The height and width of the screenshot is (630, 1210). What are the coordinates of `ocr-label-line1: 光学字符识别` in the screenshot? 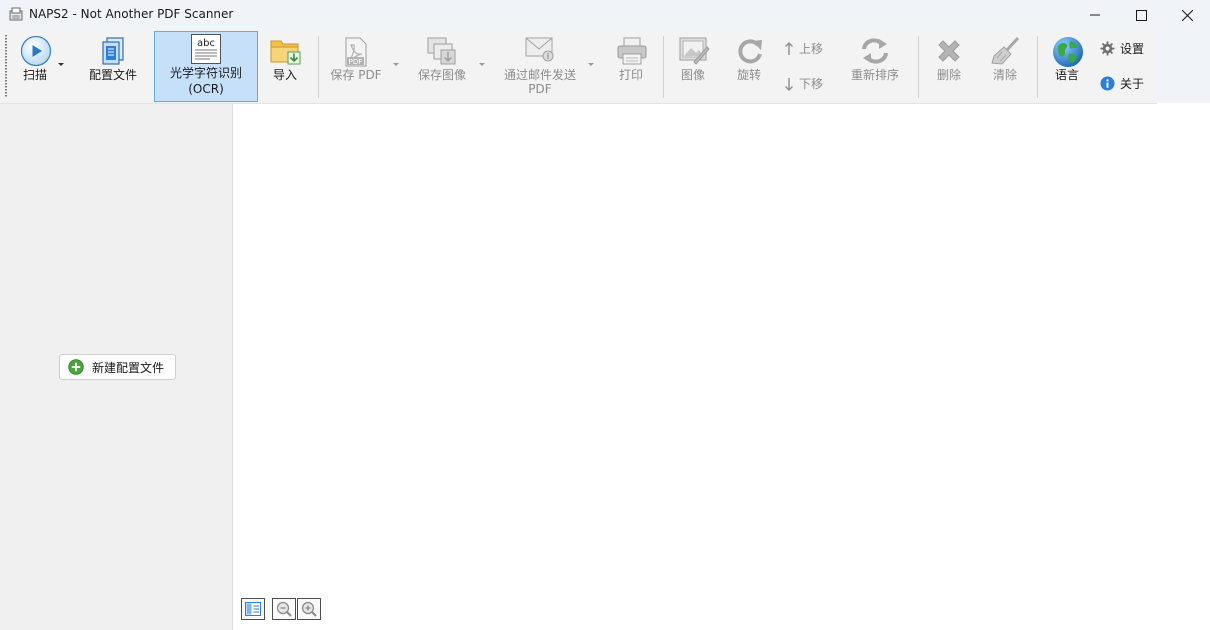 It's located at (205, 73).